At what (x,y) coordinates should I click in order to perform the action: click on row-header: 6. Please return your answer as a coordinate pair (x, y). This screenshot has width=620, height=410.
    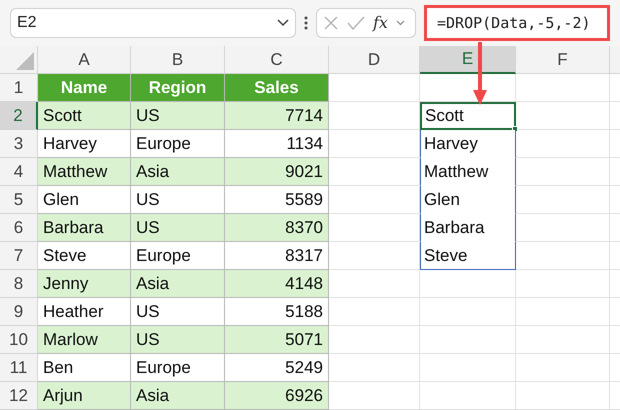
    Looking at the image, I should click on (19, 228).